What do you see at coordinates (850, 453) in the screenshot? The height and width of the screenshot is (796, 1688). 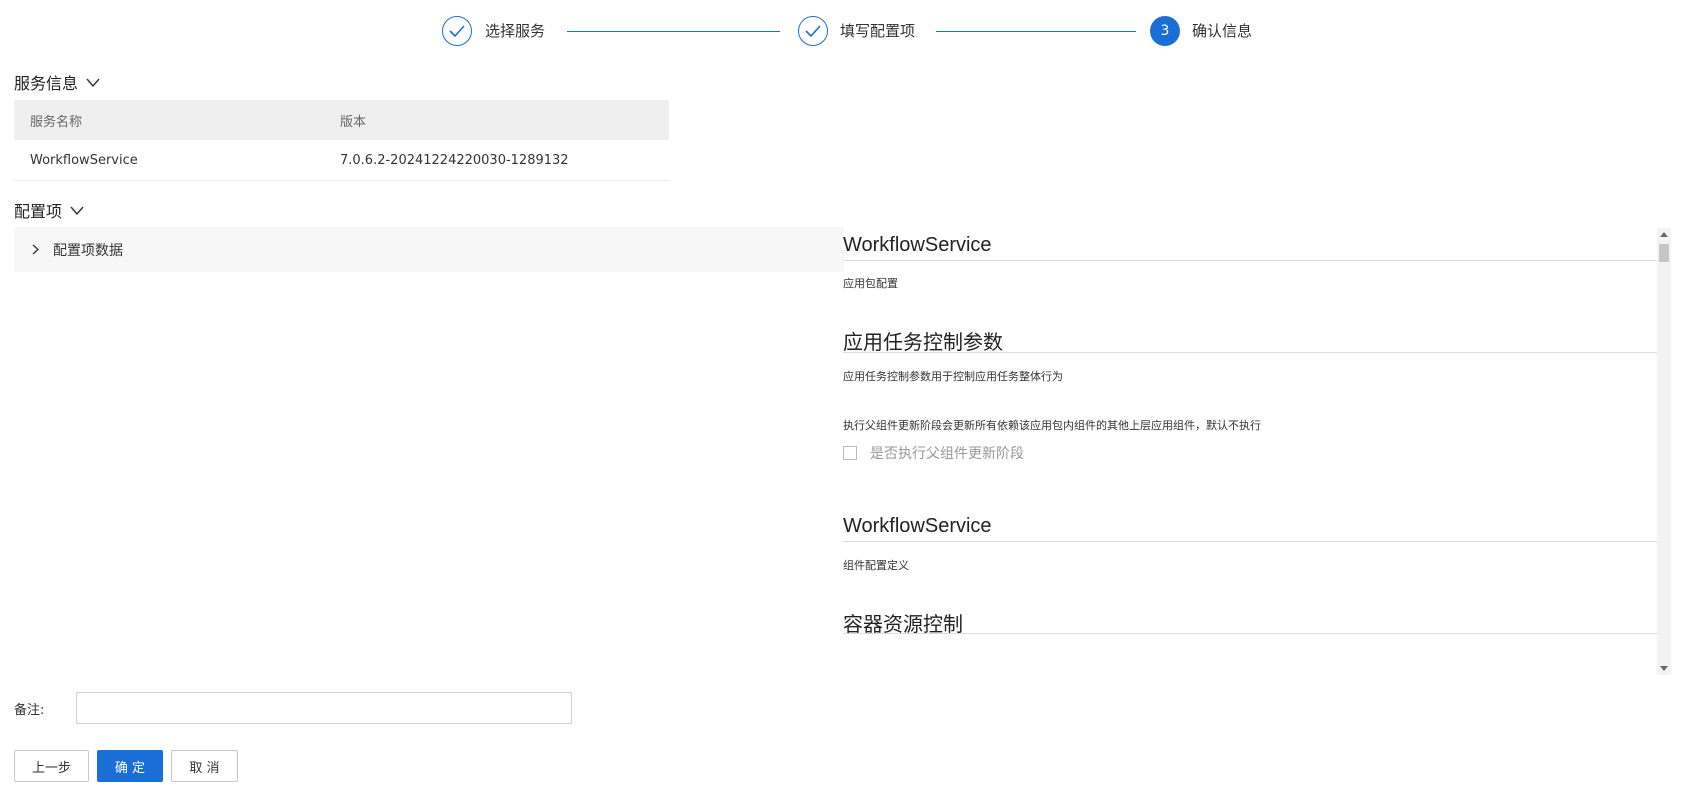 I see `parent-update-checkbox` at bounding box center [850, 453].